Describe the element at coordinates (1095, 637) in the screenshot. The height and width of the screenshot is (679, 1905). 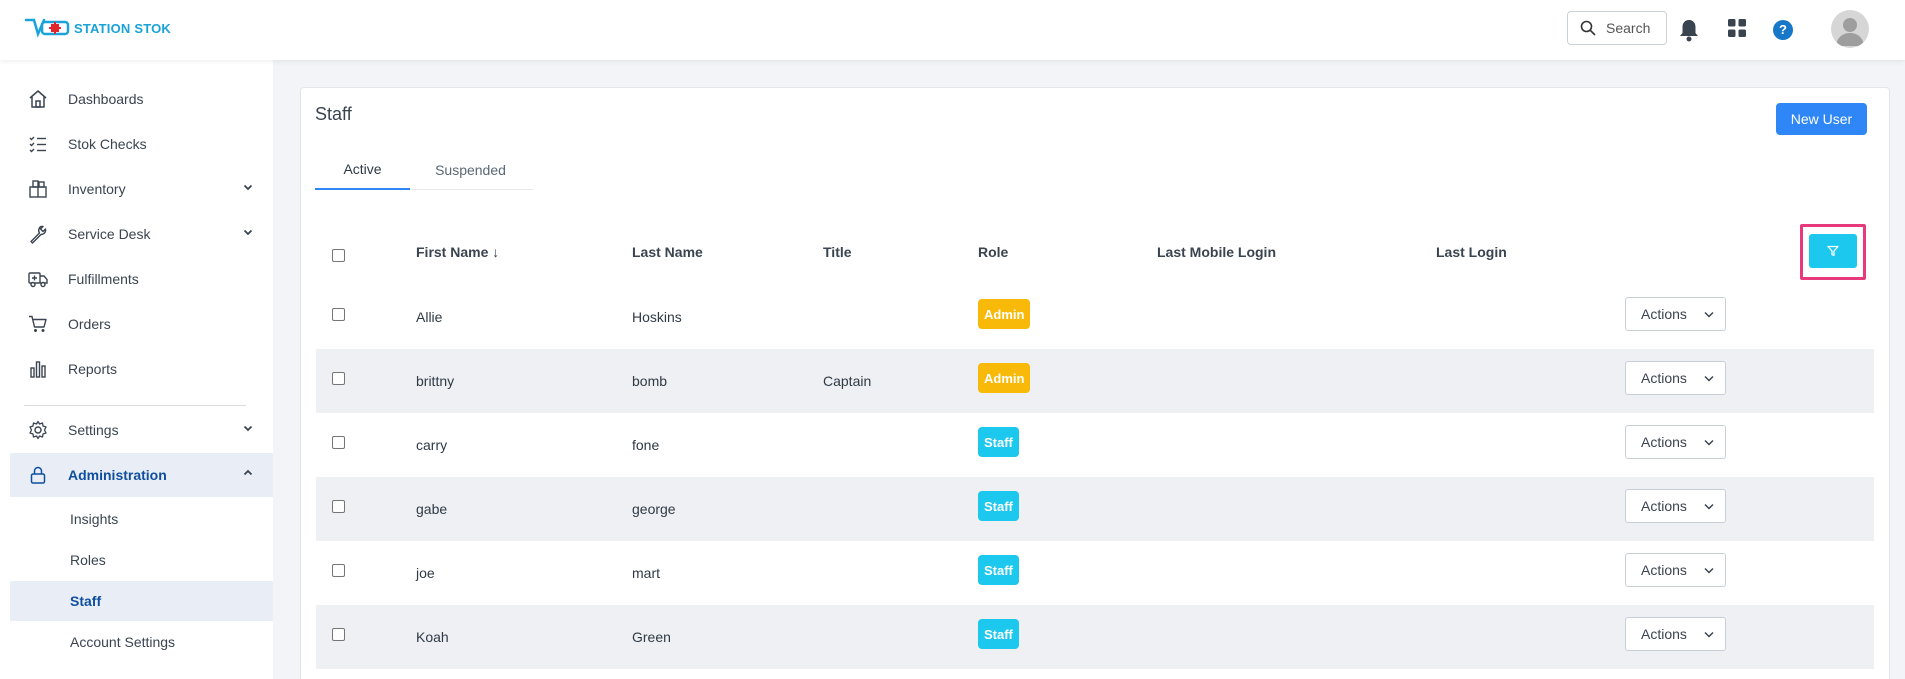
I see `table-row: Koah Green Staff Actions` at that location.